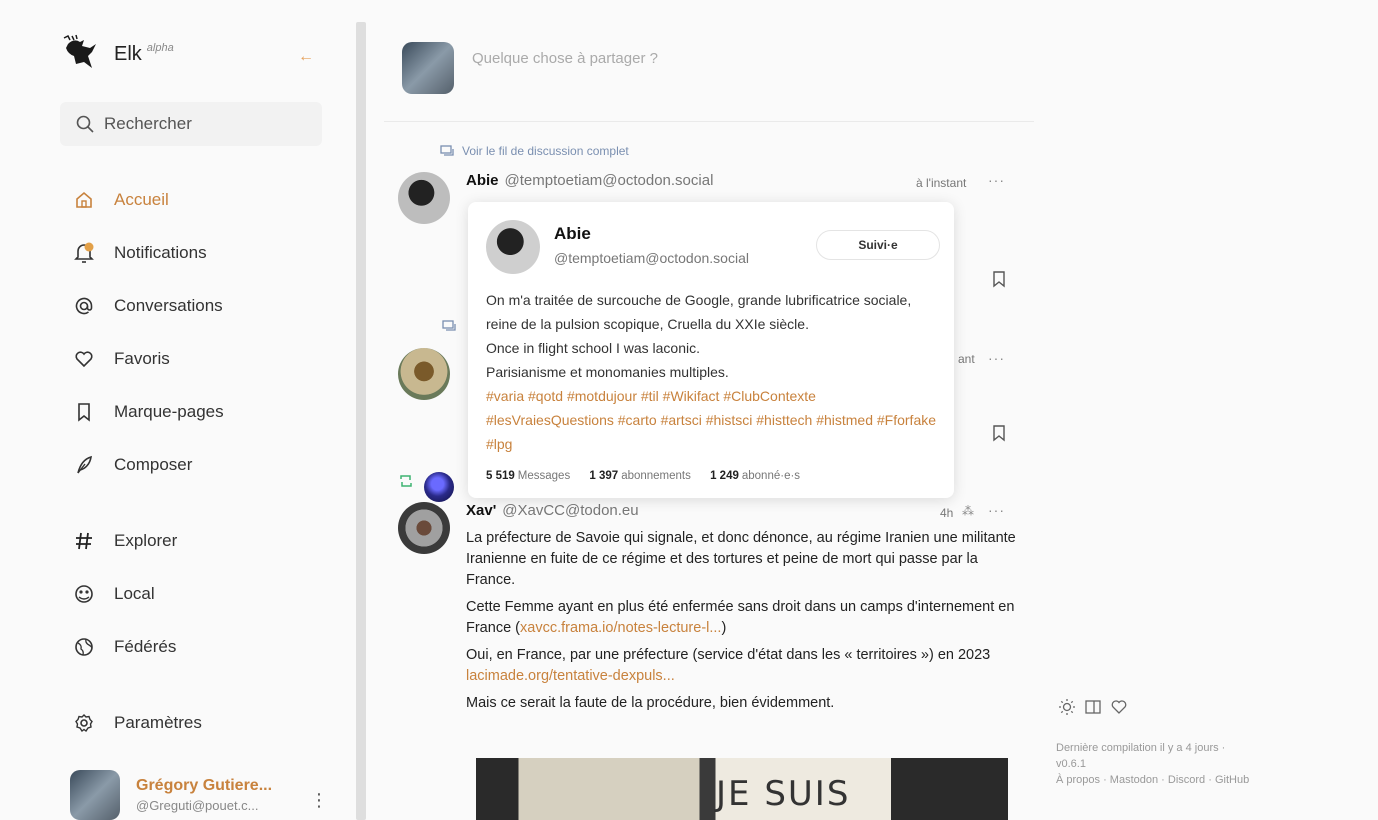 The image size is (1378, 820). What do you see at coordinates (565, 58) in the screenshot?
I see `compose-placeholder: Quelque chose à partager ?` at bounding box center [565, 58].